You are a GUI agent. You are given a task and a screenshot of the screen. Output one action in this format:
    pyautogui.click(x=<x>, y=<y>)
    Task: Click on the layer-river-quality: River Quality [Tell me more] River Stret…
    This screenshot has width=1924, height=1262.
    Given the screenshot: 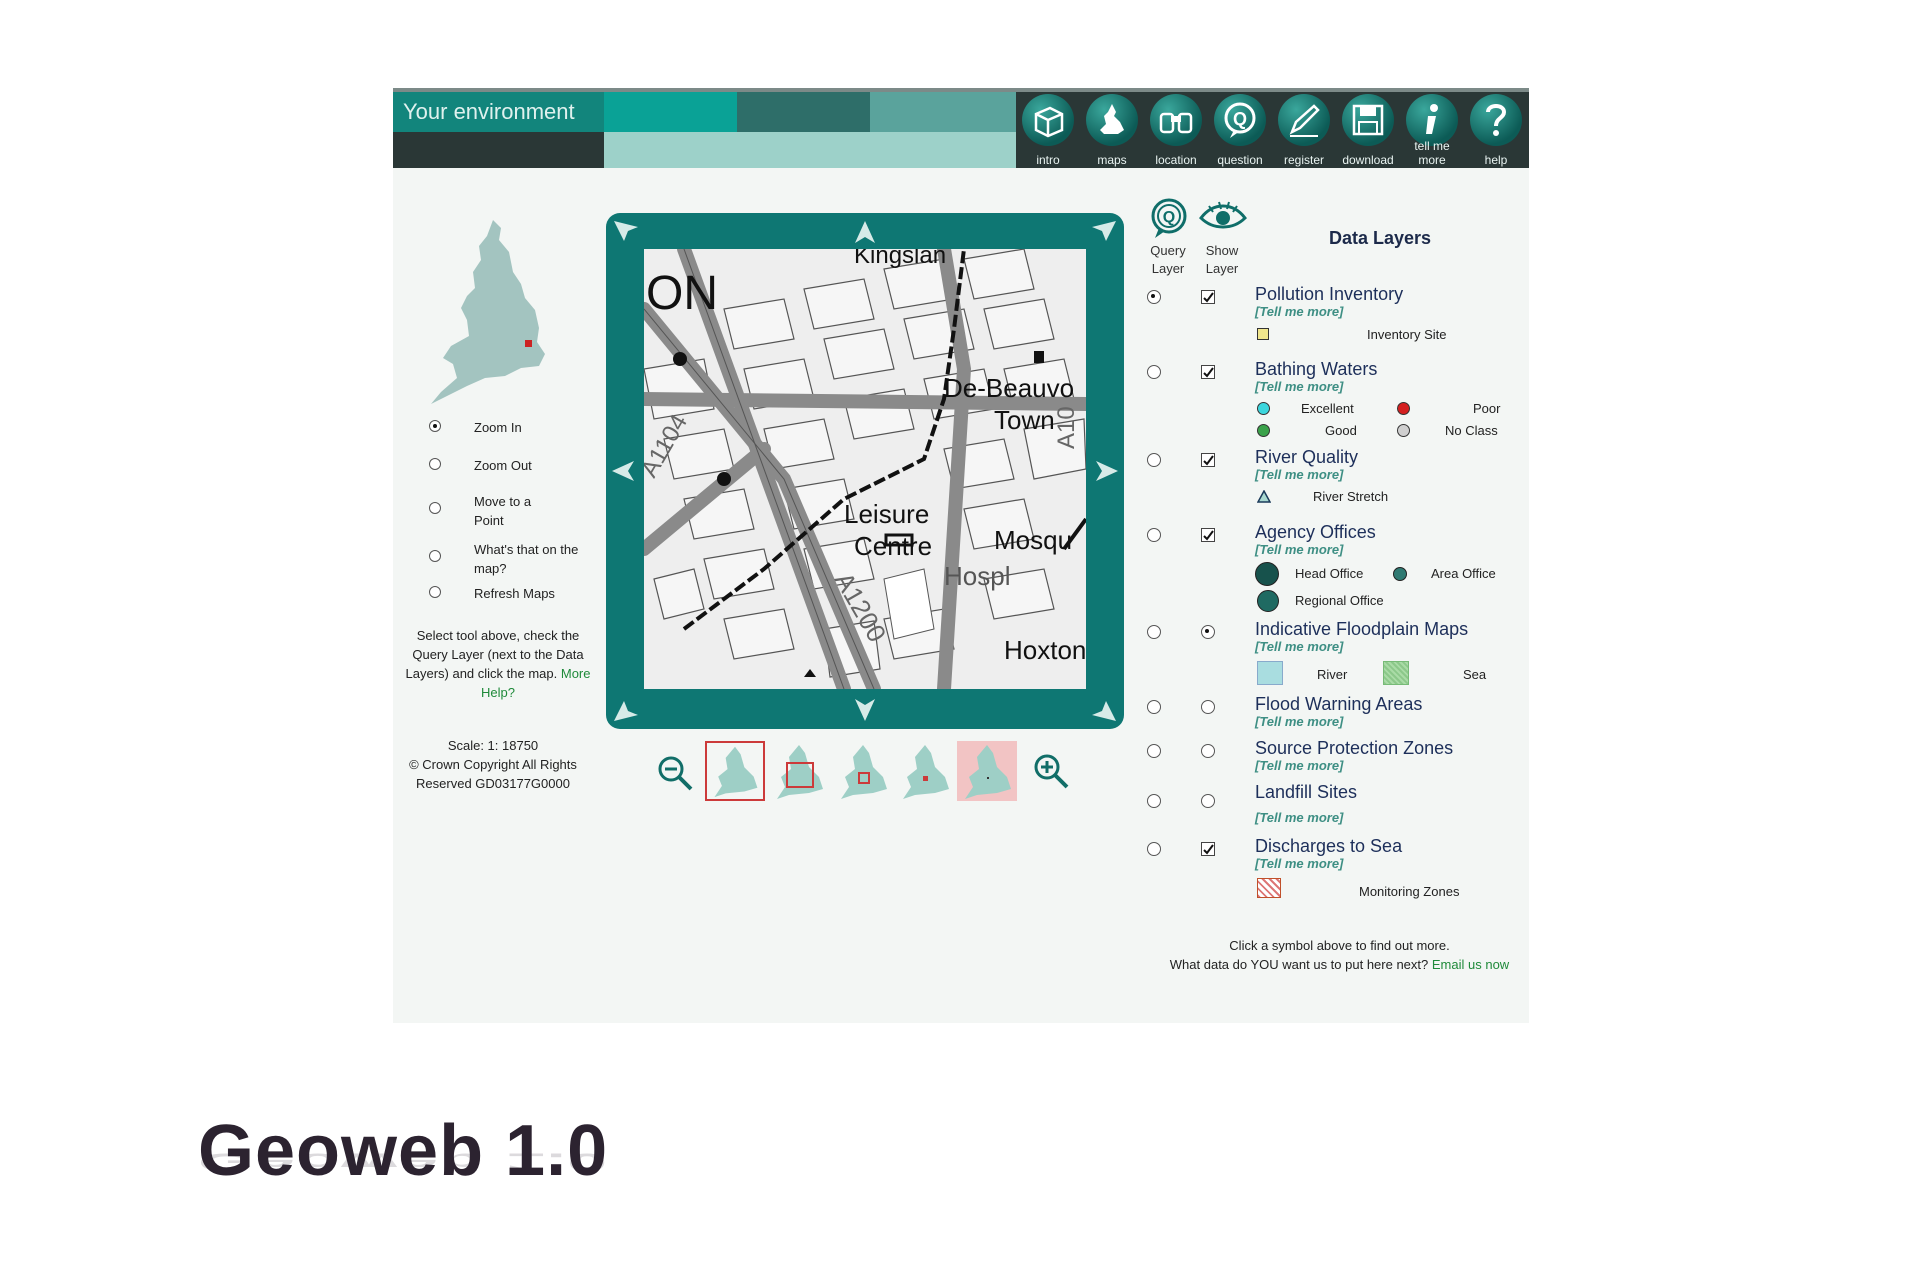 What is the action you would take?
    pyautogui.click(x=1337, y=478)
    